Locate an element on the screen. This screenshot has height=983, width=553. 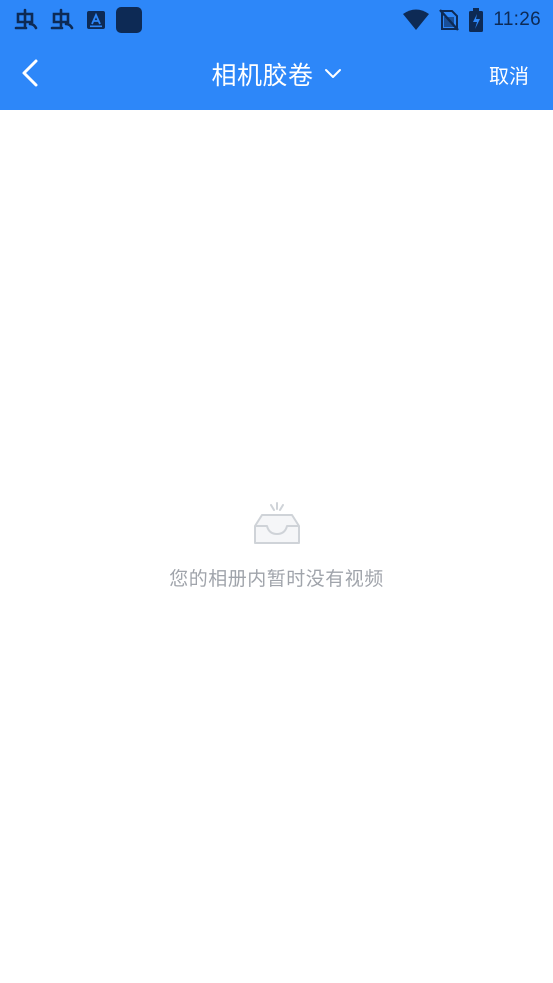
empty-inbox-icon is located at coordinates (277, 524).